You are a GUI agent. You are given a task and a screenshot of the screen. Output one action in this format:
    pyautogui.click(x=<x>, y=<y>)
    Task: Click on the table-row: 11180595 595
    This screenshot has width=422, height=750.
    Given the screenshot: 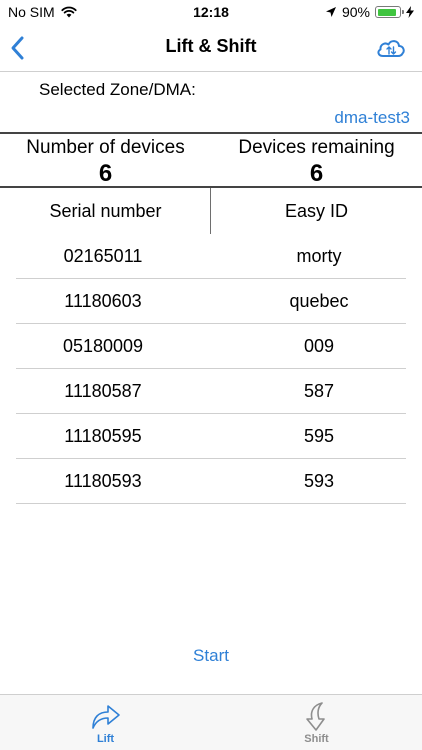 What is the action you would take?
    pyautogui.click(x=211, y=436)
    